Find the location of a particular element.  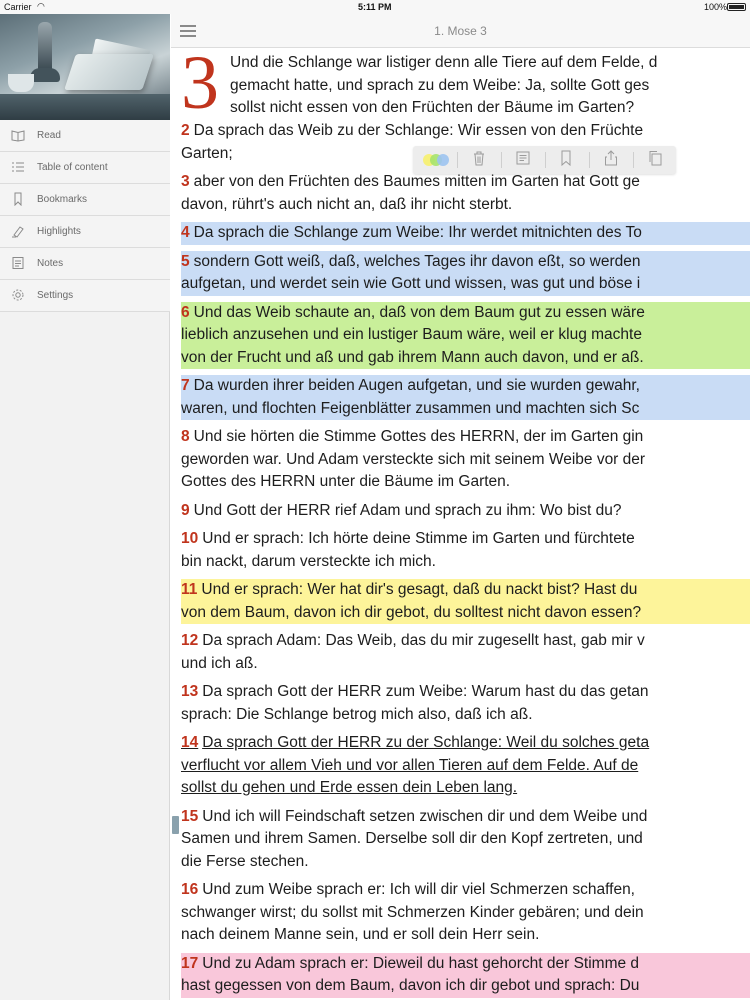

verse-number: 16 is located at coordinates (190, 889).